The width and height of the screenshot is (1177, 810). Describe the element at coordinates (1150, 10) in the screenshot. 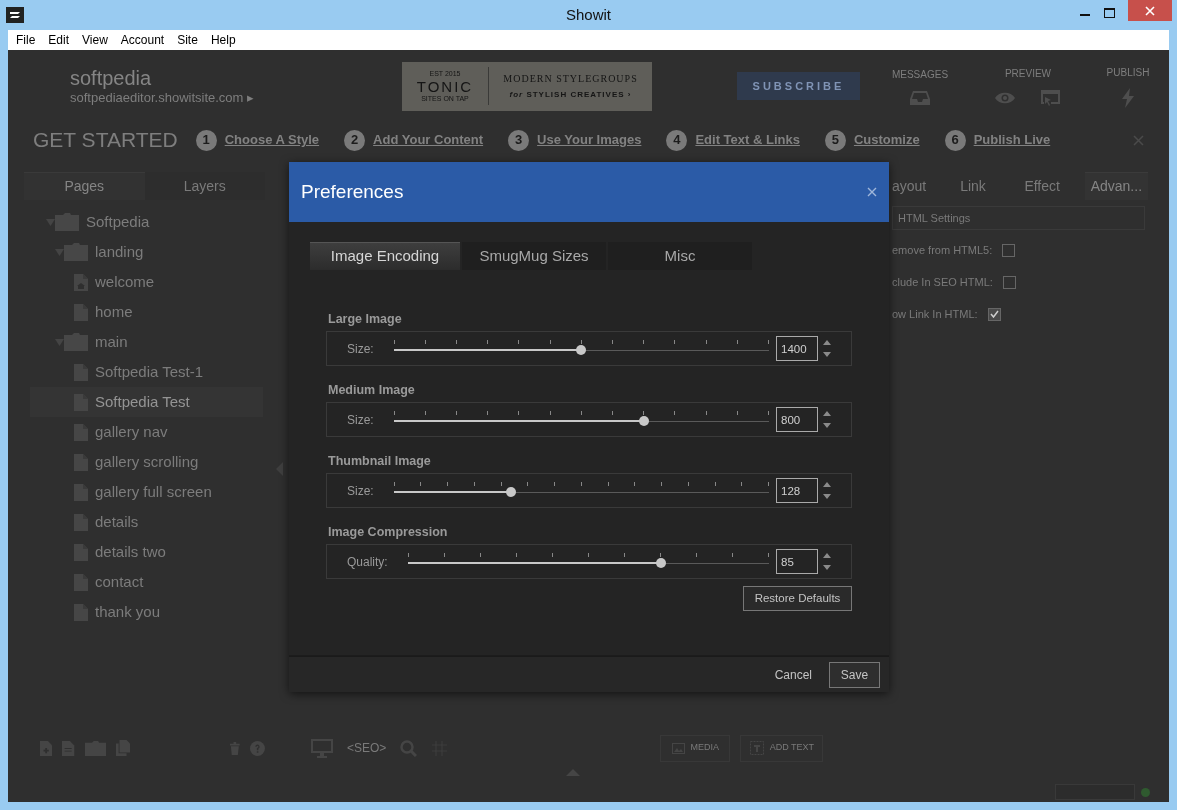

I see `close-button` at that location.